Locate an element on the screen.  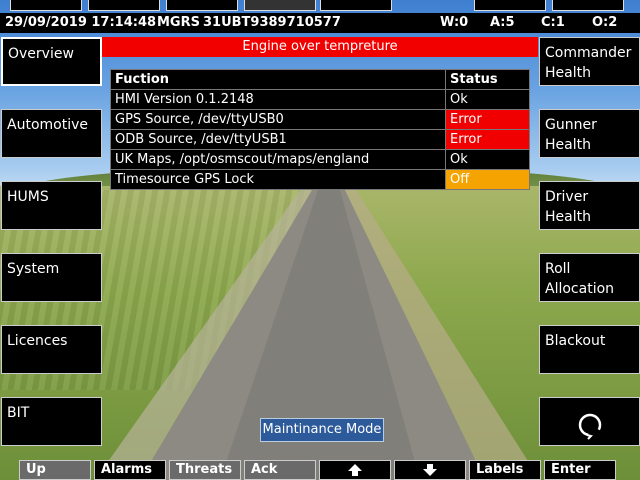
table-row: GPS Source, /dev/ttyUSB0 Error is located at coordinates (320, 119).